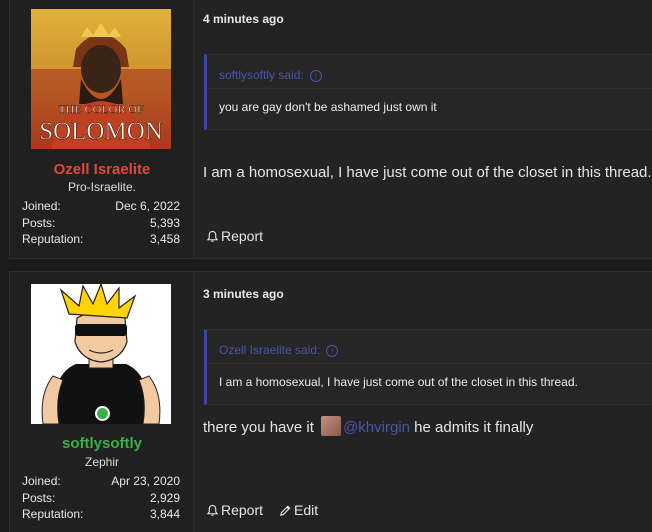  I want to click on stat-row-joined: Joined: Dec 6, 2022, so click(101, 206).